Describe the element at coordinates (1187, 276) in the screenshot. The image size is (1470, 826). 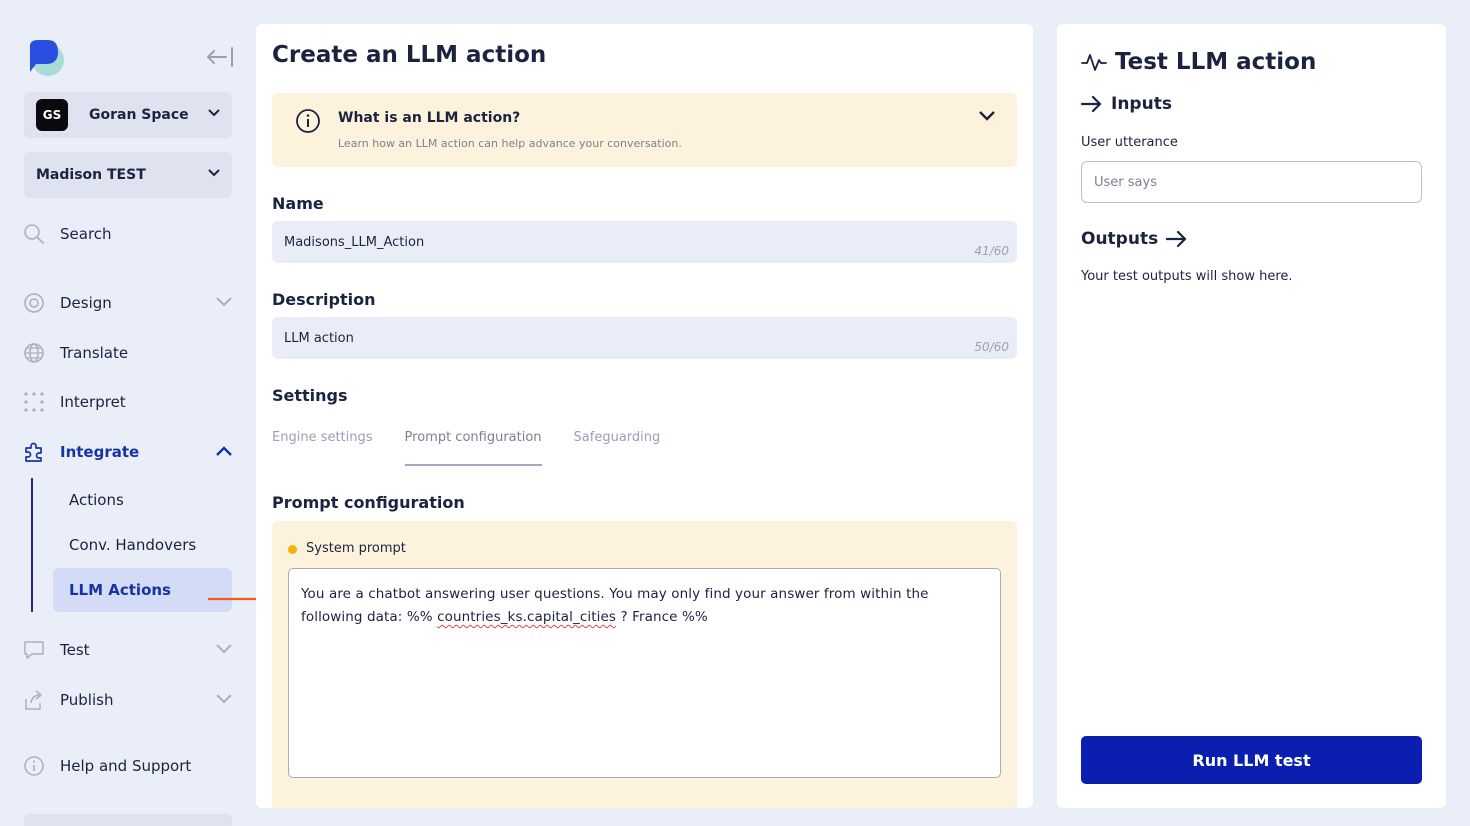
I see `outputs-empty-state: Your test outputs will show here.` at that location.